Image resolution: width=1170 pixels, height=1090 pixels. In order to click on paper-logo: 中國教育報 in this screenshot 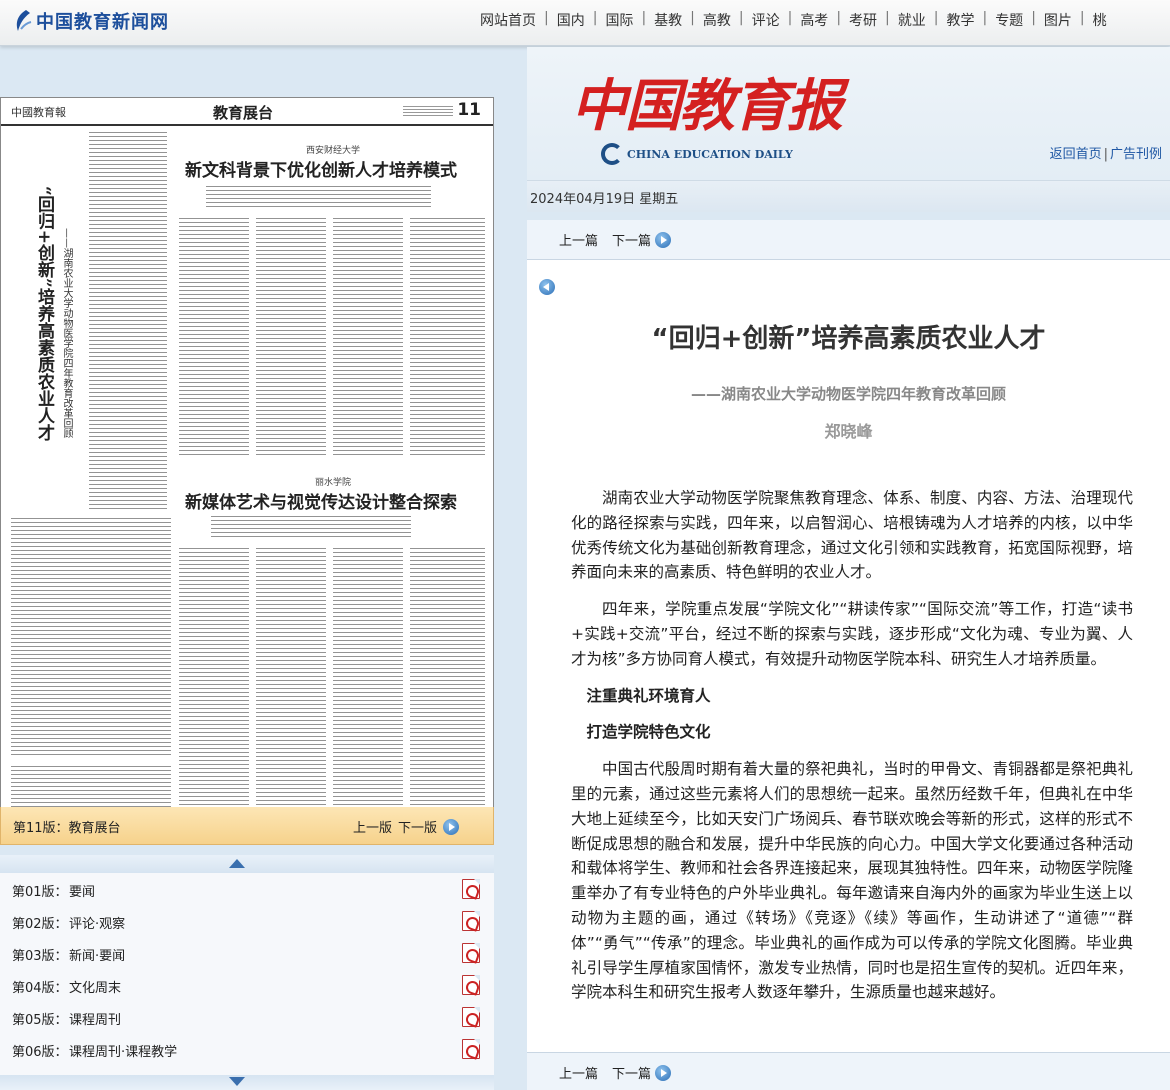, I will do `click(38, 112)`.